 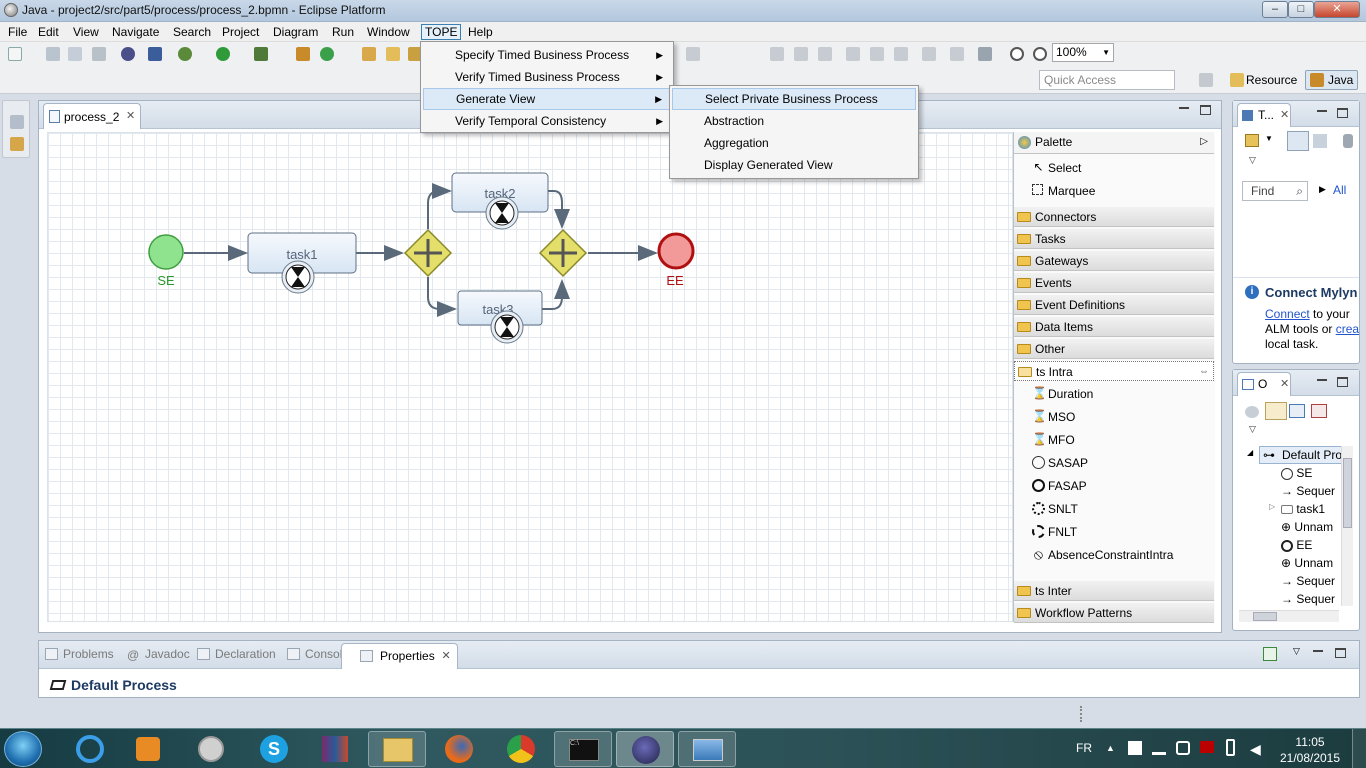 I want to click on pin-view-icon, so click(x=1270, y=654).